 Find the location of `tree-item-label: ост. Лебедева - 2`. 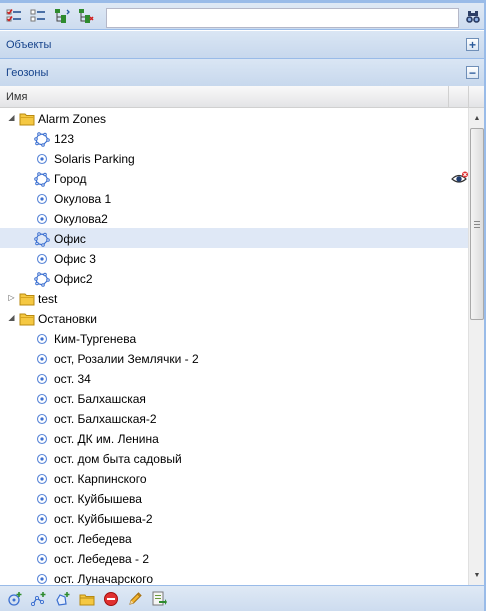

tree-item-label: ост. Лебедева - 2 is located at coordinates (101, 559).